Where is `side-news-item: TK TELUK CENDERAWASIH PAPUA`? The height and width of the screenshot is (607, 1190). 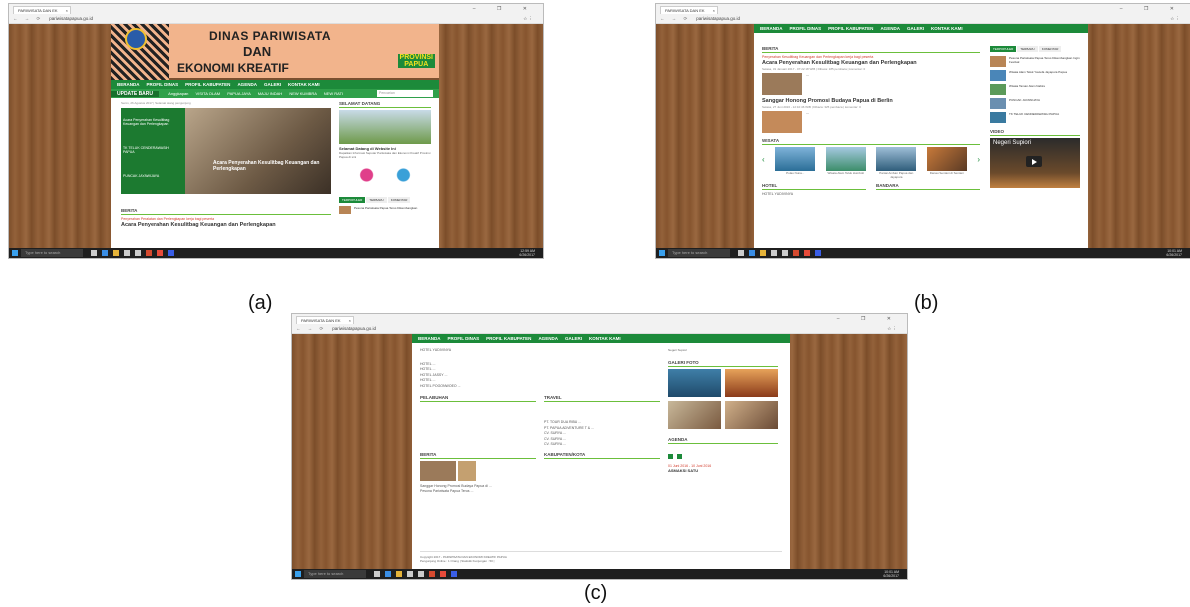
side-news-item: TK TELUK CENDERAWASIH PAPUA is located at coordinates (1035, 117).